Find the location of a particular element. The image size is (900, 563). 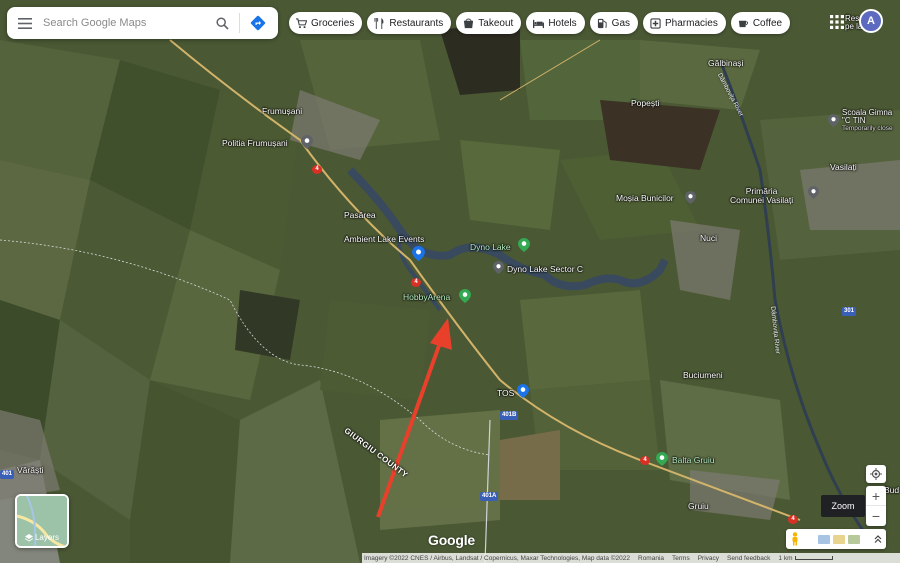

road-shield-401a: 401A is located at coordinates (489, 496).